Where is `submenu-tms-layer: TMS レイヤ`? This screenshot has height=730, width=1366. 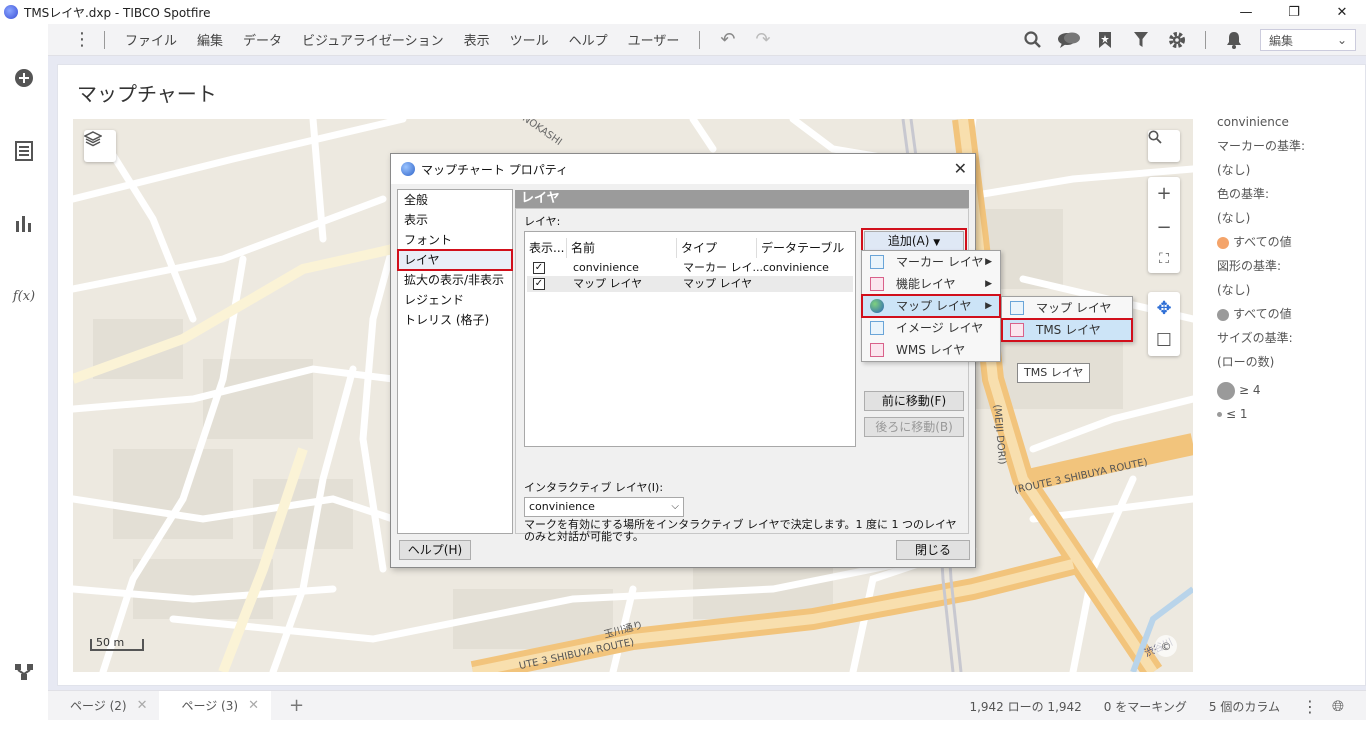 submenu-tms-layer: TMS レイヤ is located at coordinates (1067, 330).